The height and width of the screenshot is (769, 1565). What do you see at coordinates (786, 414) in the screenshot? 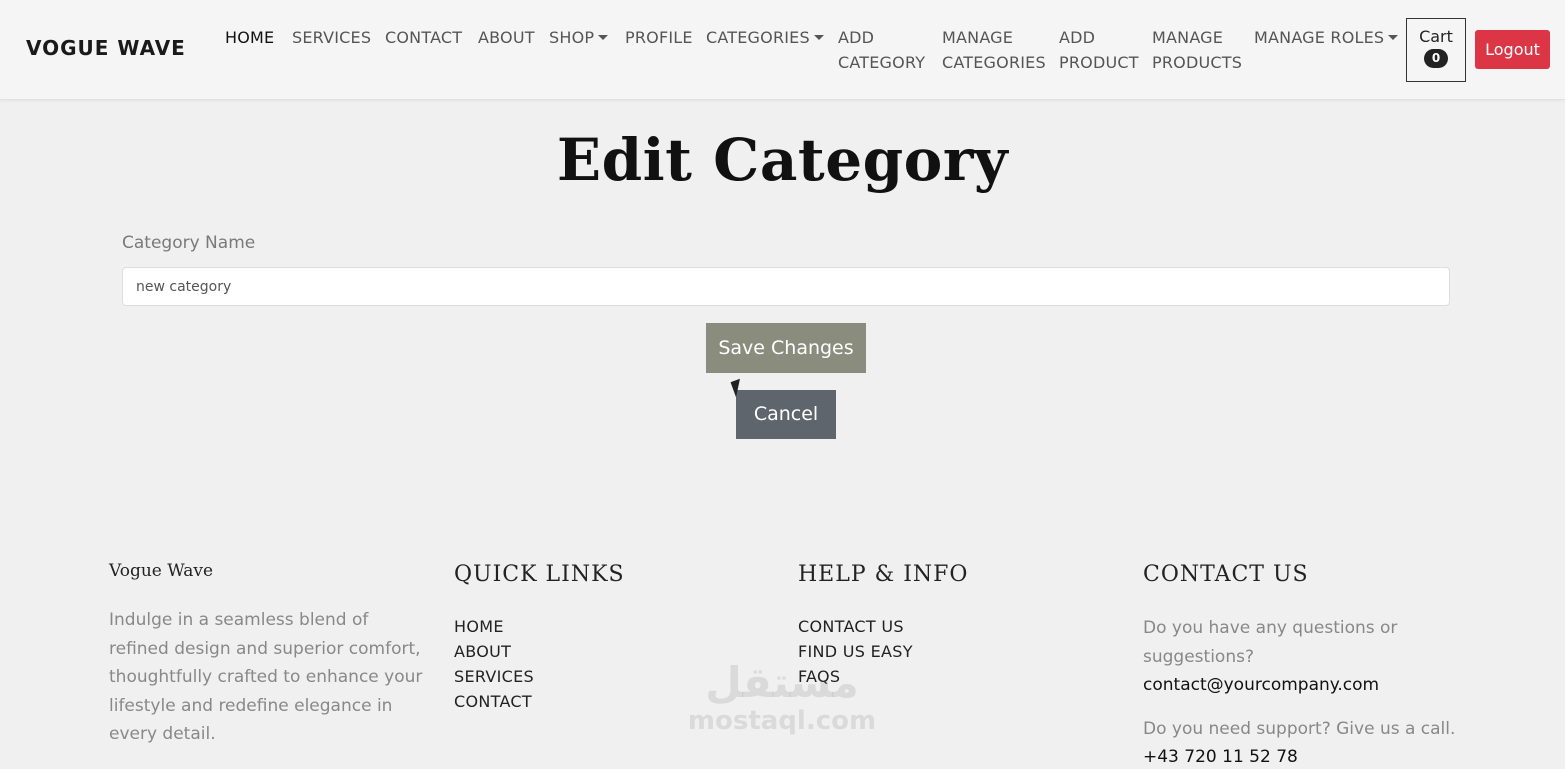
I see `cancel-button: Cancel` at bounding box center [786, 414].